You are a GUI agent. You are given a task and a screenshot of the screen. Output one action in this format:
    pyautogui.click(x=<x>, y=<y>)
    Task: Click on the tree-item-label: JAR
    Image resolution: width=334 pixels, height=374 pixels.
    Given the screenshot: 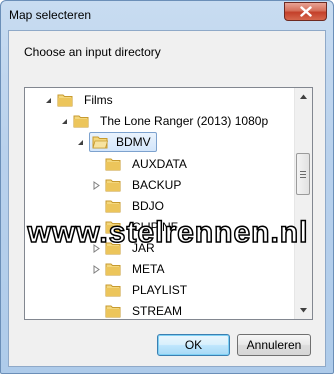 What is the action you would take?
    pyautogui.click(x=143, y=248)
    